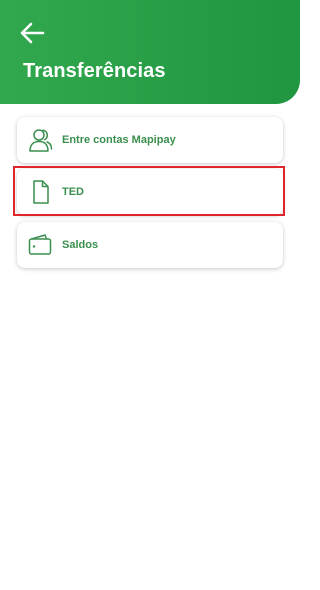 This screenshot has height=590, width=320. What do you see at coordinates (40, 192) in the screenshot?
I see `document-icon` at bounding box center [40, 192].